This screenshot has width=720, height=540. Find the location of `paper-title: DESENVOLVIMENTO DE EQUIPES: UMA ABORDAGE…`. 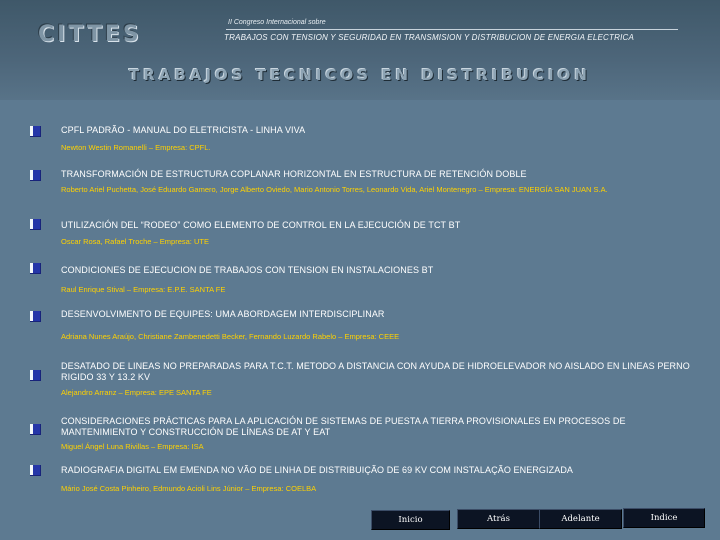

paper-title: DESENVOLVIMENTO DE EQUIPES: UMA ABORDAGE… is located at coordinates (376, 314).